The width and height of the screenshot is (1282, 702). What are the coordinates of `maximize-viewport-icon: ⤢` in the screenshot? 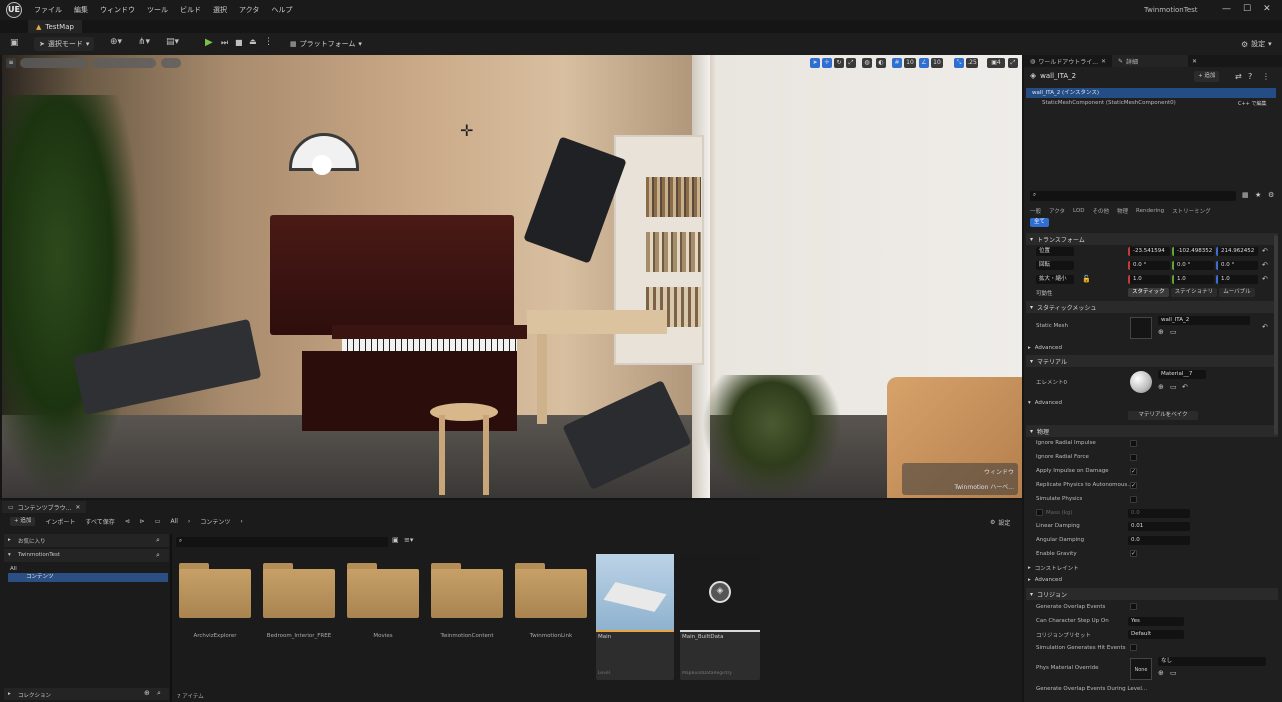 It's located at (1013, 63).